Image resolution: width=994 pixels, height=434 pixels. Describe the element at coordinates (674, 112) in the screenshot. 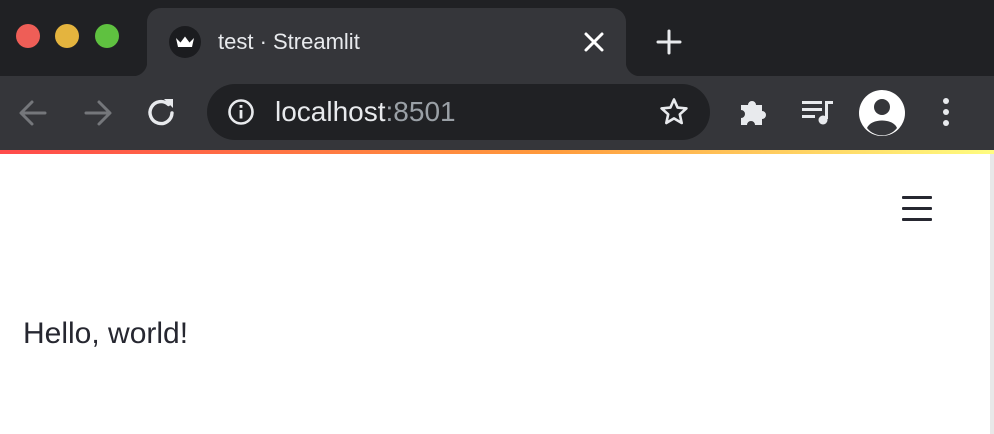

I see `star-icon` at that location.